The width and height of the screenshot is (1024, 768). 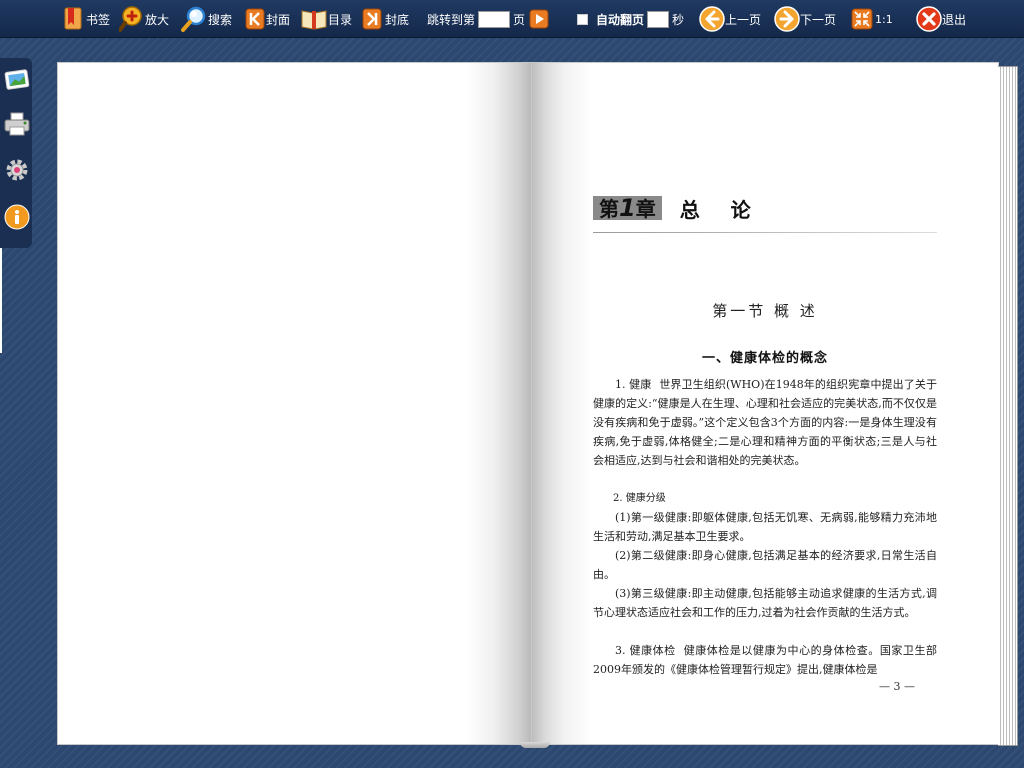 I want to click on zoom-in-icon, so click(x=132, y=19).